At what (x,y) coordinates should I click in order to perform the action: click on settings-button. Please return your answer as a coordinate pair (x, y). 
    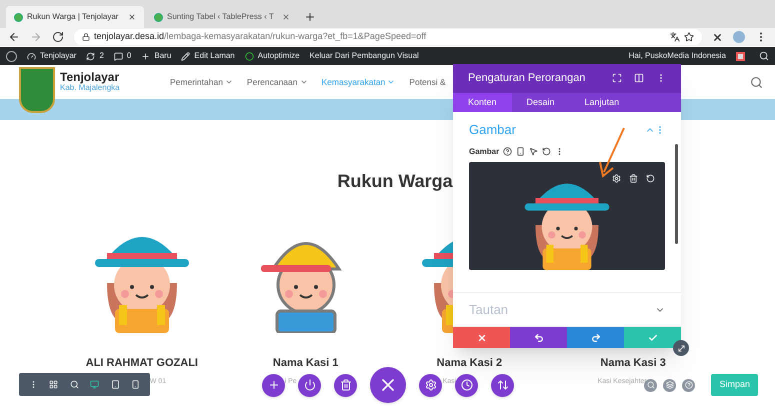
    Looking at the image, I should click on (430, 385).